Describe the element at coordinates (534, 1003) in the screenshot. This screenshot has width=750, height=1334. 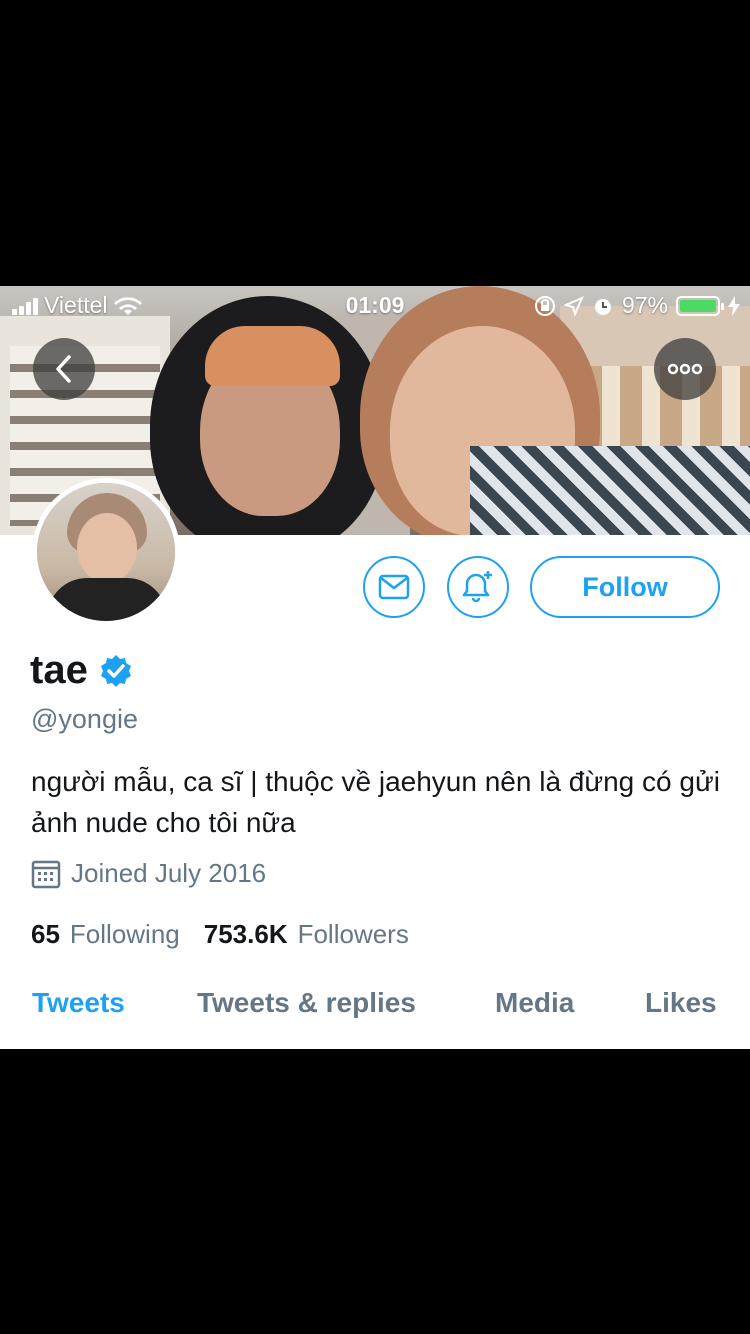
I see `tab-media: Media` at that location.